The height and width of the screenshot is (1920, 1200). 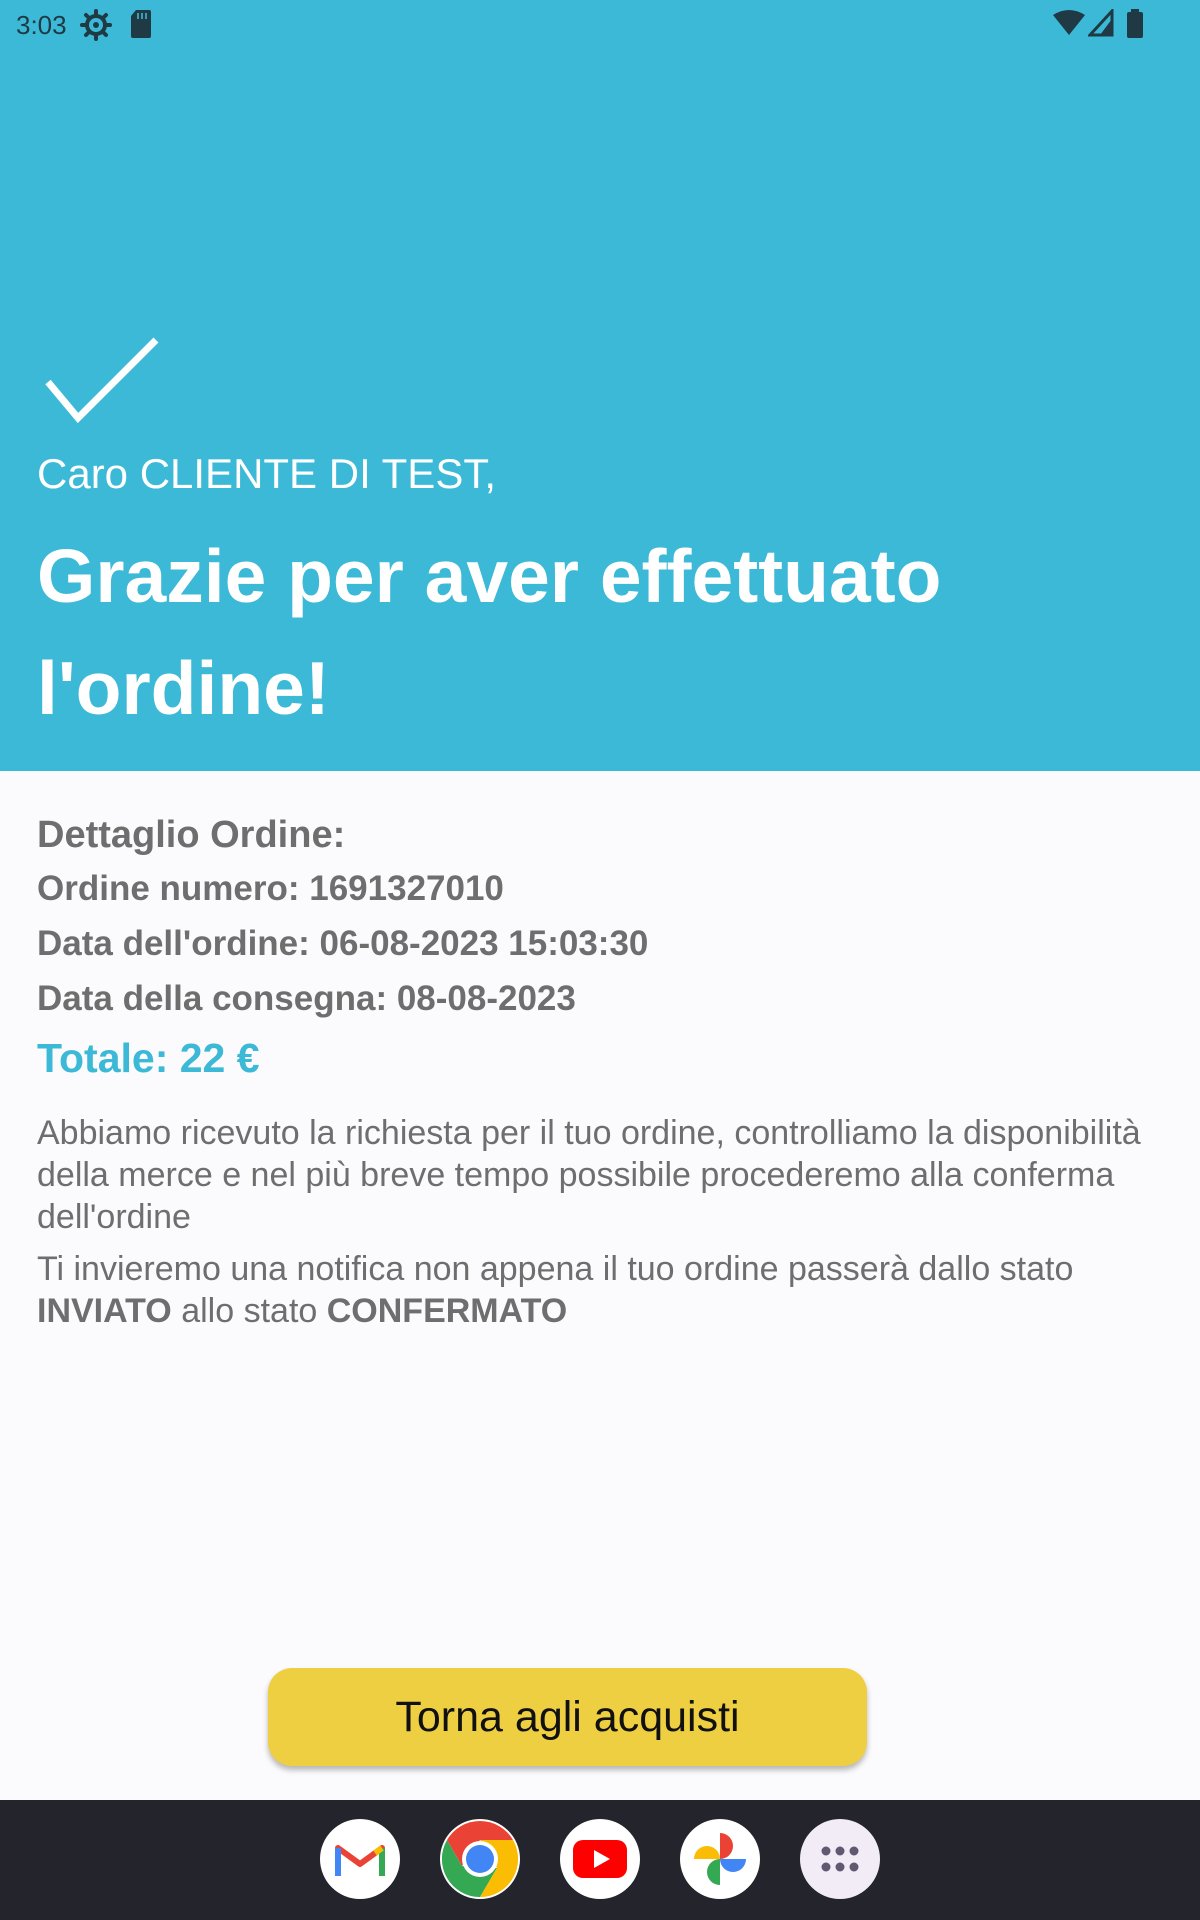 I want to click on app-drawer-button, so click(x=840, y=1859).